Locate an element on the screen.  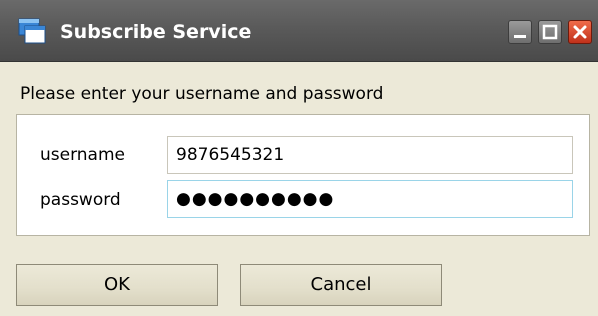
username-field: 9876545321 is located at coordinates (370, 155).